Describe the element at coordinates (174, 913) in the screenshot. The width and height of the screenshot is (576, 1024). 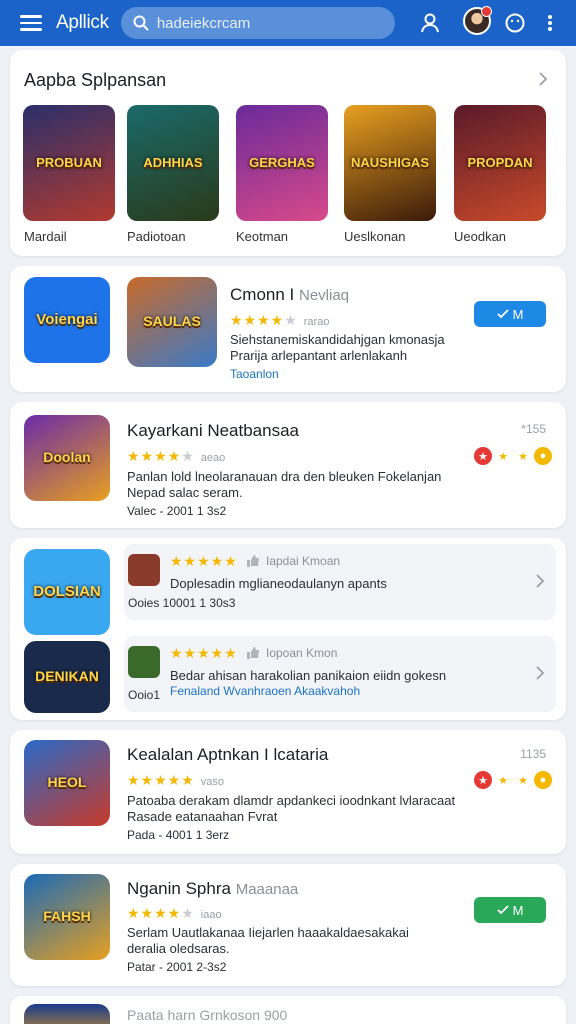
I see `star-rating: ★★★★★ iaao` at that location.